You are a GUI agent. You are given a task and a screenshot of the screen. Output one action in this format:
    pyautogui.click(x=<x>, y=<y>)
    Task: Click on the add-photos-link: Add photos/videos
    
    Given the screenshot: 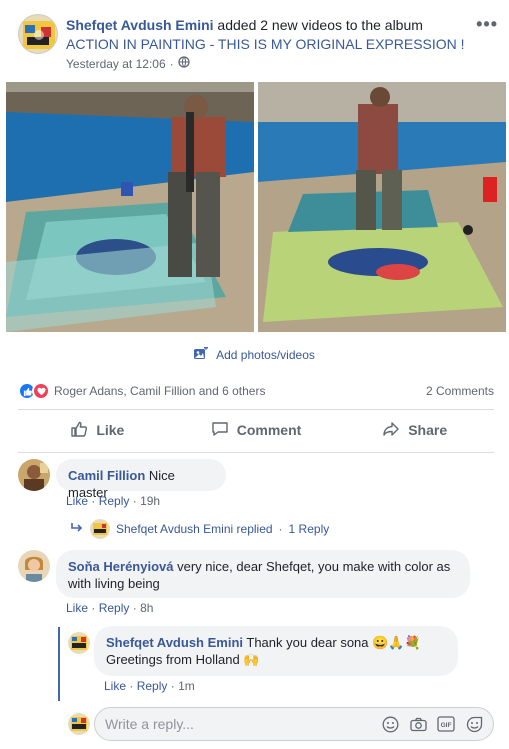 What is the action you would take?
    pyautogui.click(x=254, y=354)
    